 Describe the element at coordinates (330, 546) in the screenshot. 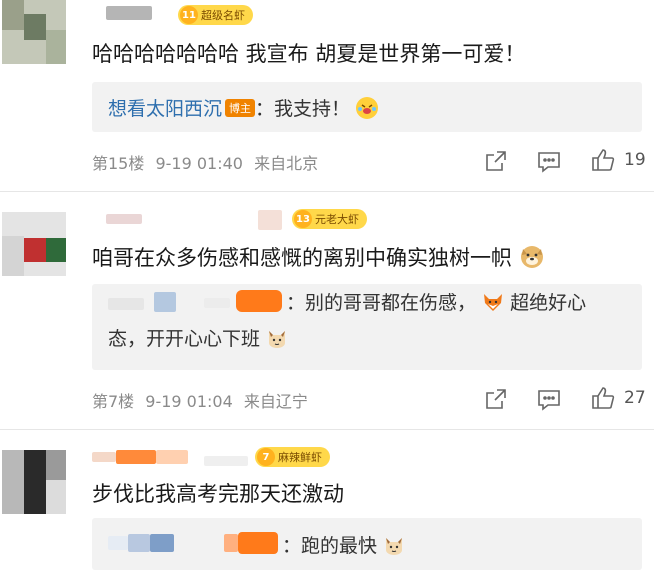

I see `reply-text: ：跑的最快` at that location.